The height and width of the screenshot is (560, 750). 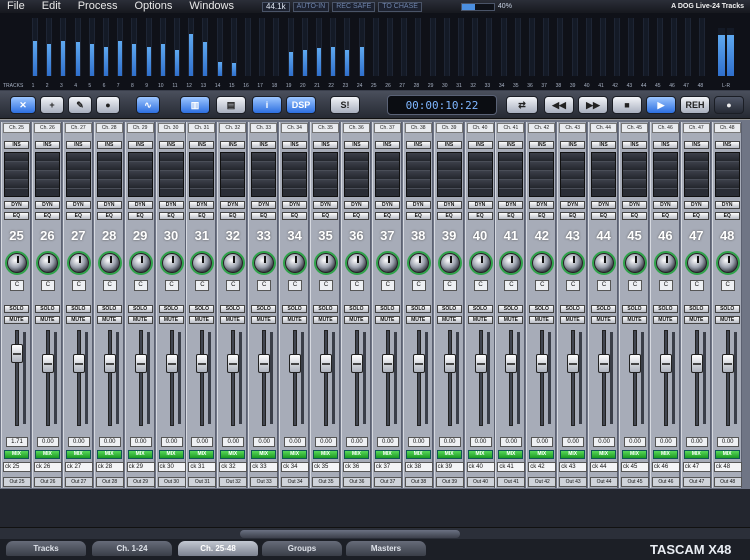 What do you see at coordinates (52, 105) in the screenshot?
I see `add-tool-button: +` at bounding box center [52, 105].